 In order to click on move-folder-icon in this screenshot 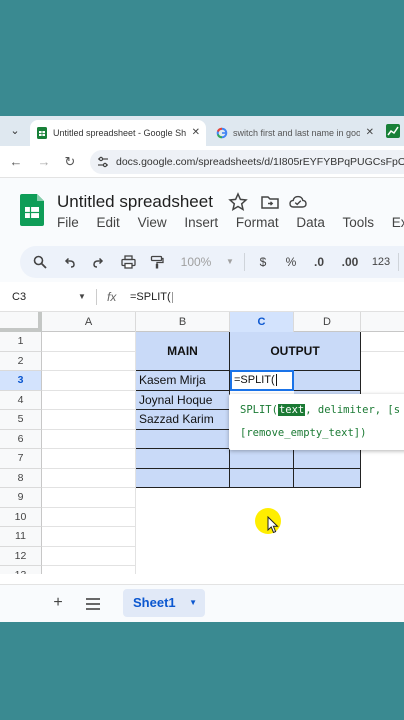, I will do `click(270, 202)`.